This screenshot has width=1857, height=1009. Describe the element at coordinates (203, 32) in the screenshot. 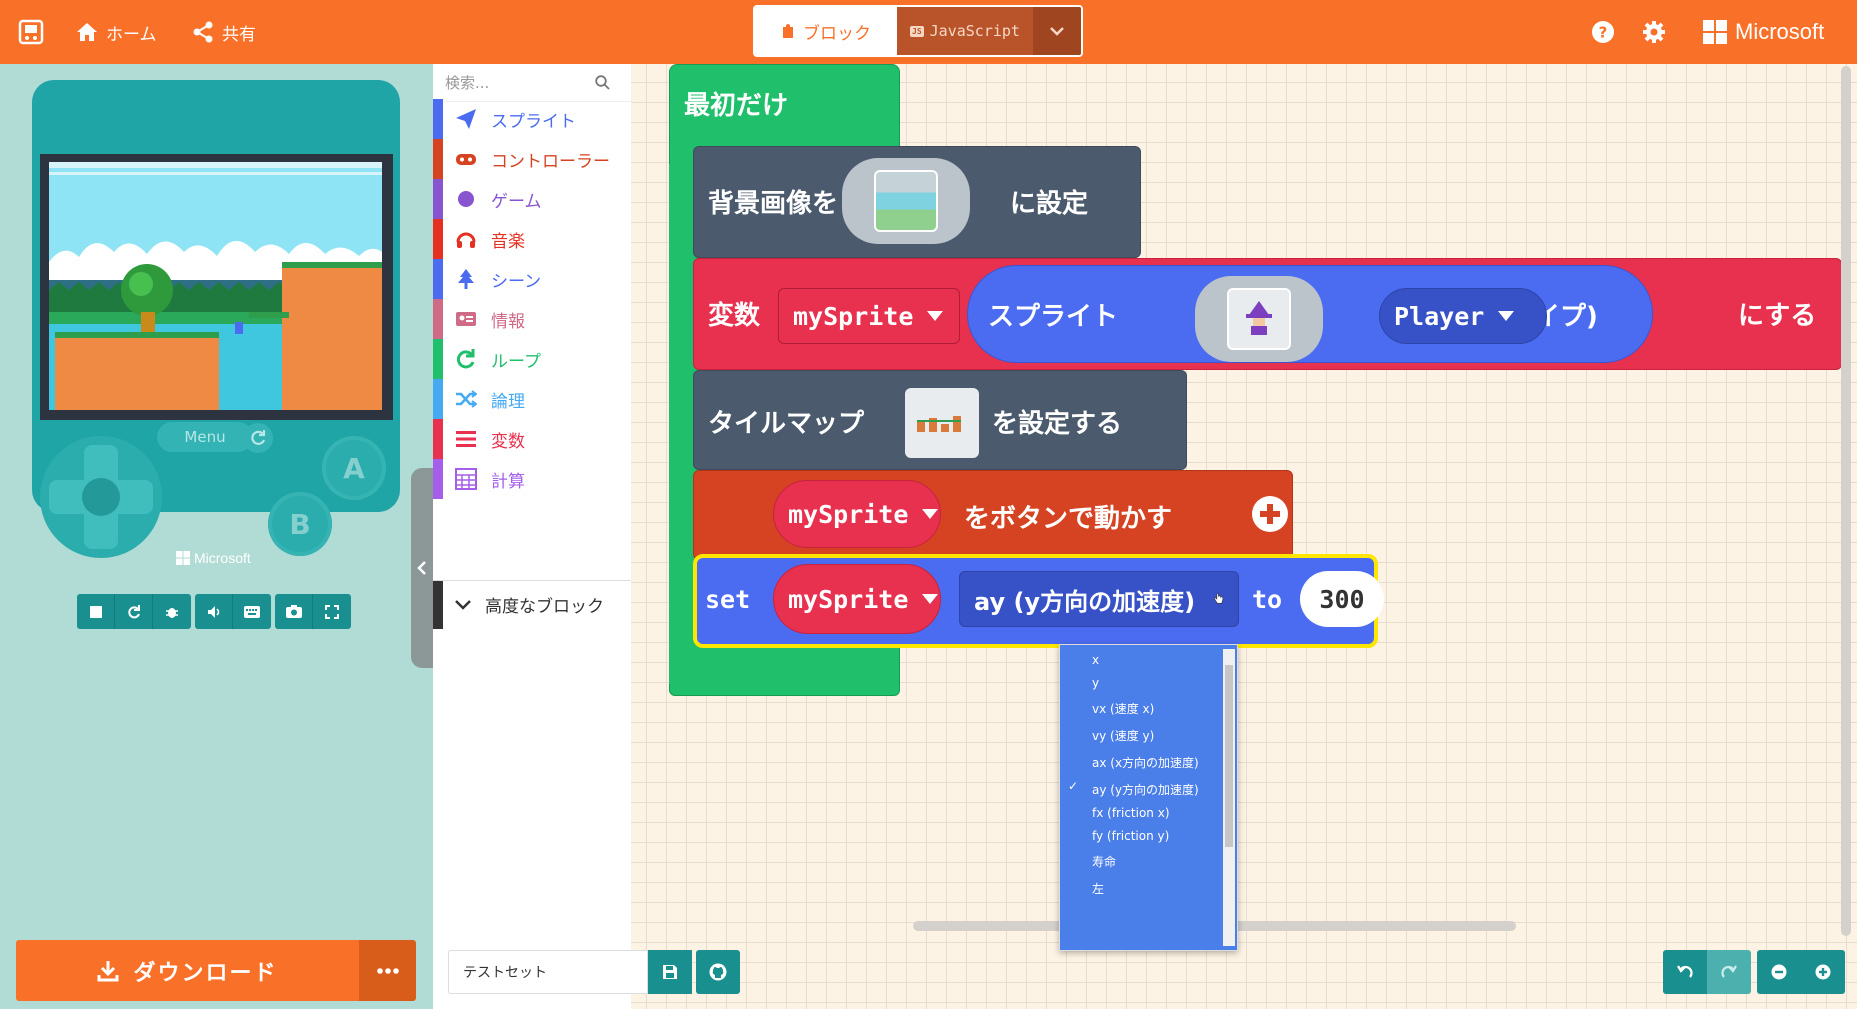

I see `share-icon` at that location.